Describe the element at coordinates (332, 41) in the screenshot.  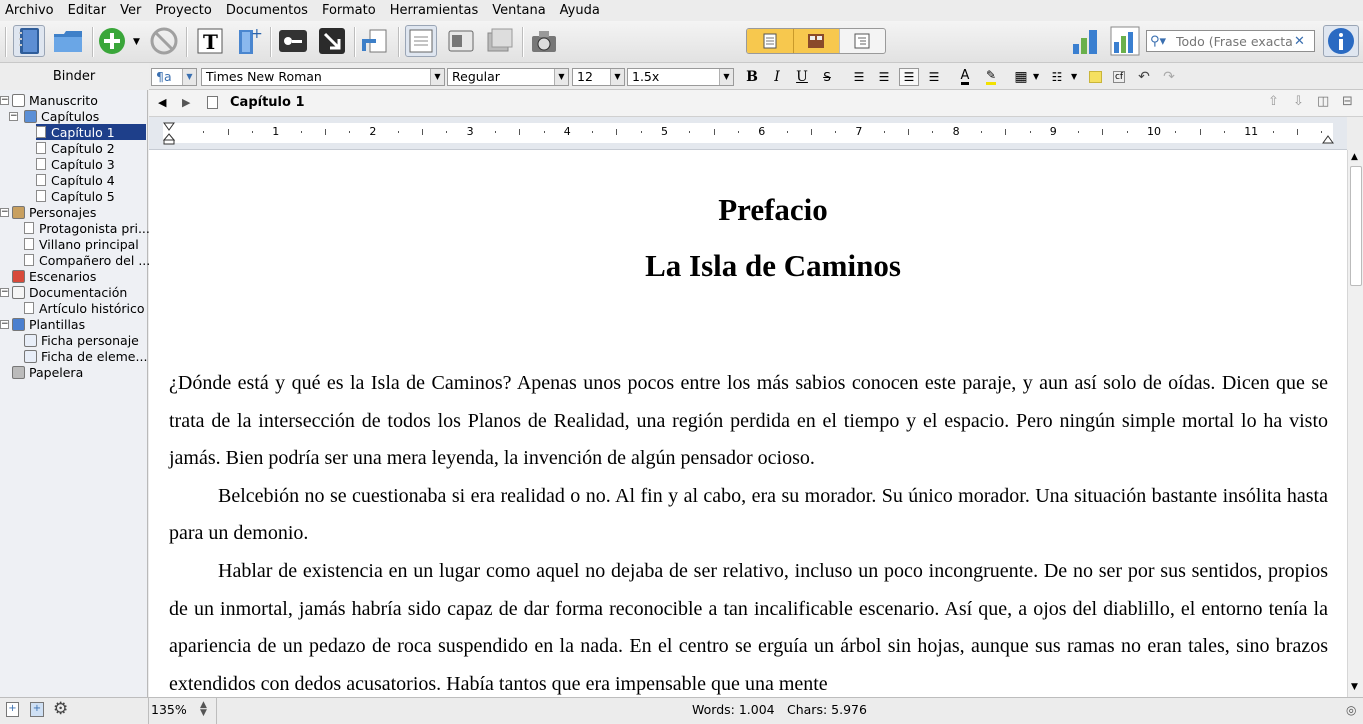
I see `fullscreen-button` at that location.